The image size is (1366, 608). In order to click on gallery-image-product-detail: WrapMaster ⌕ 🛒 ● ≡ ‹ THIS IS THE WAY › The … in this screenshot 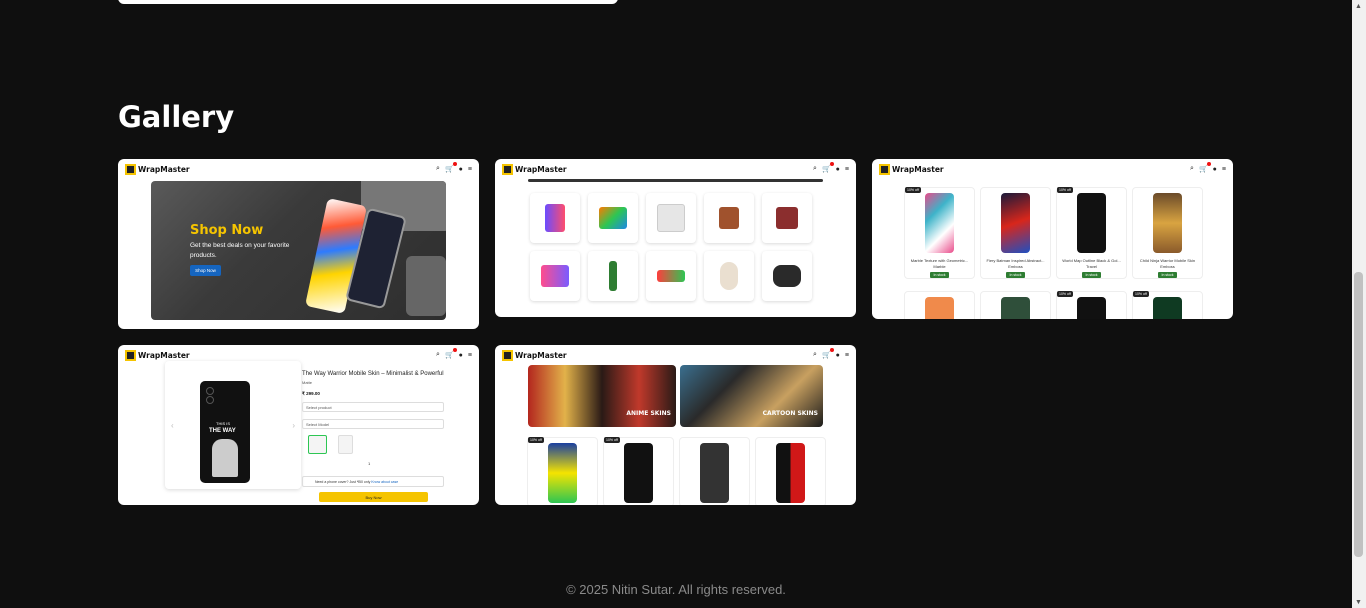, I will do `click(298, 425)`.